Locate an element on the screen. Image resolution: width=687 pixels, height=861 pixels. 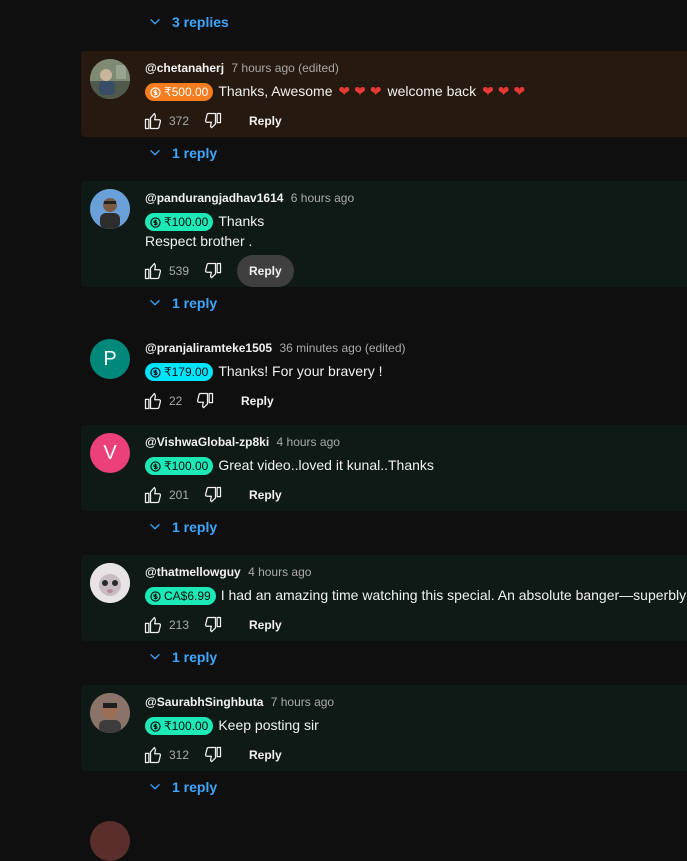
like-count: 312 is located at coordinates (179, 755).